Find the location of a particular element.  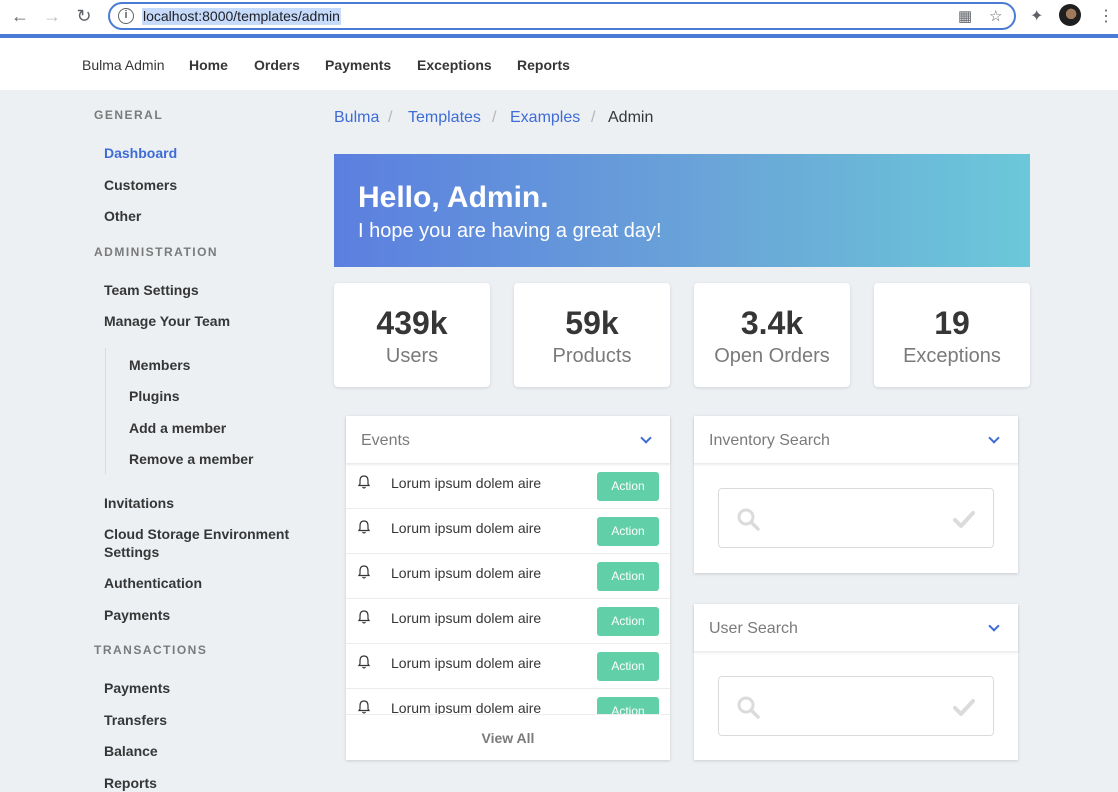

hero-subtitle: I hope you are having a great day! is located at coordinates (510, 231).